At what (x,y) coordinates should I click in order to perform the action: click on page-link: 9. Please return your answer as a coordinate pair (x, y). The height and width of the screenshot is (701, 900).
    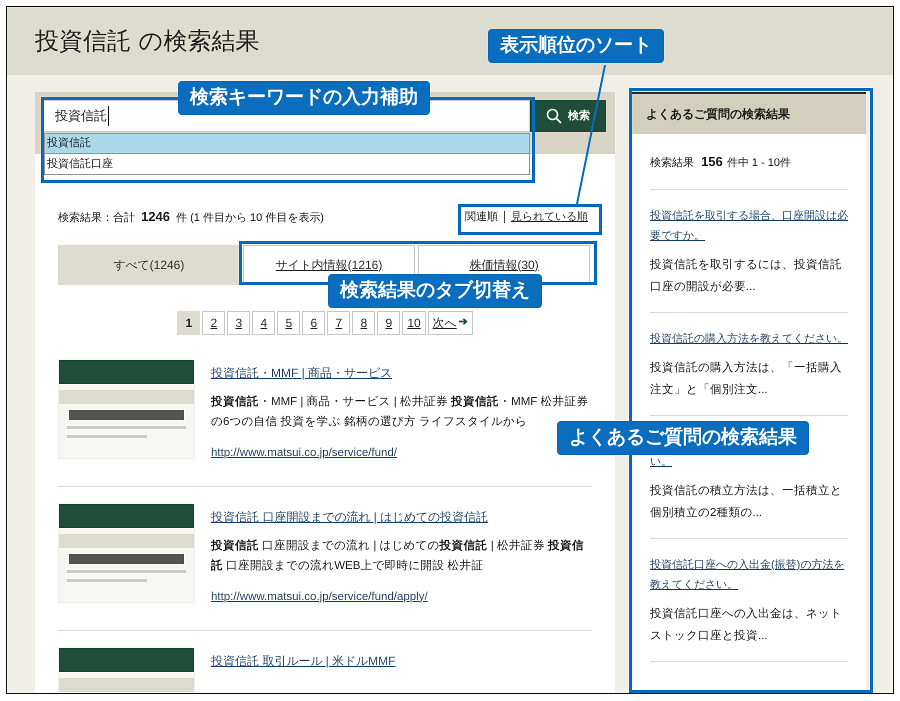
    Looking at the image, I should click on (388, 322).